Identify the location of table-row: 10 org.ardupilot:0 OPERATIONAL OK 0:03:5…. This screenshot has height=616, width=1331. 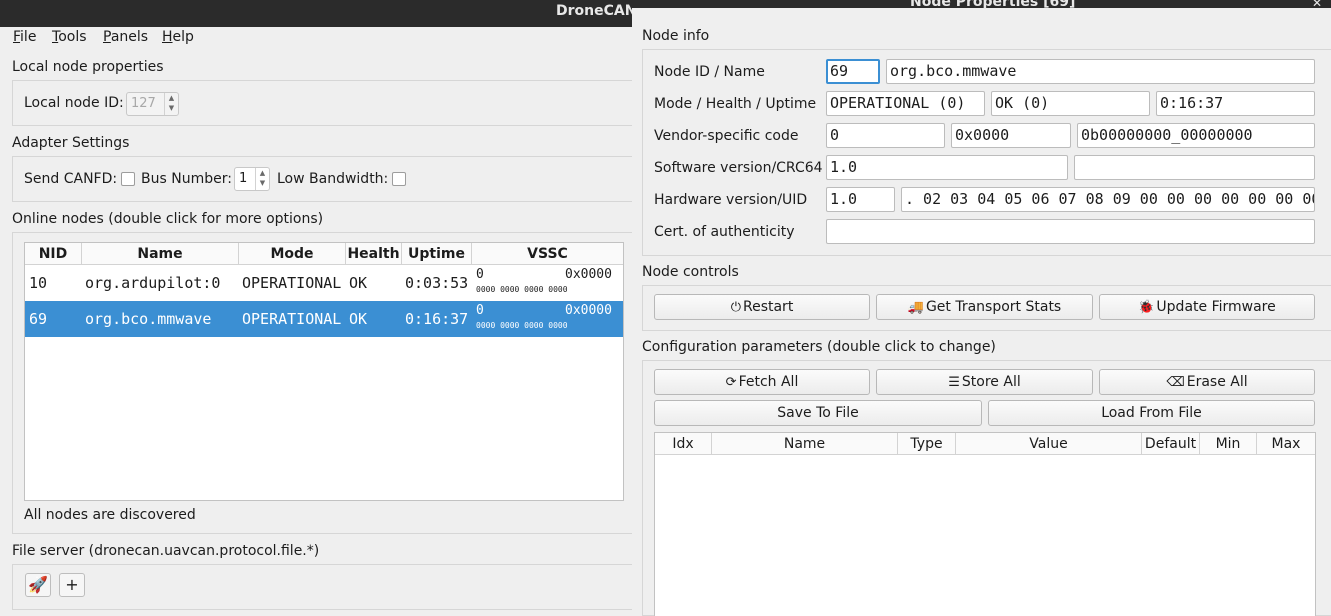
(324, 283).